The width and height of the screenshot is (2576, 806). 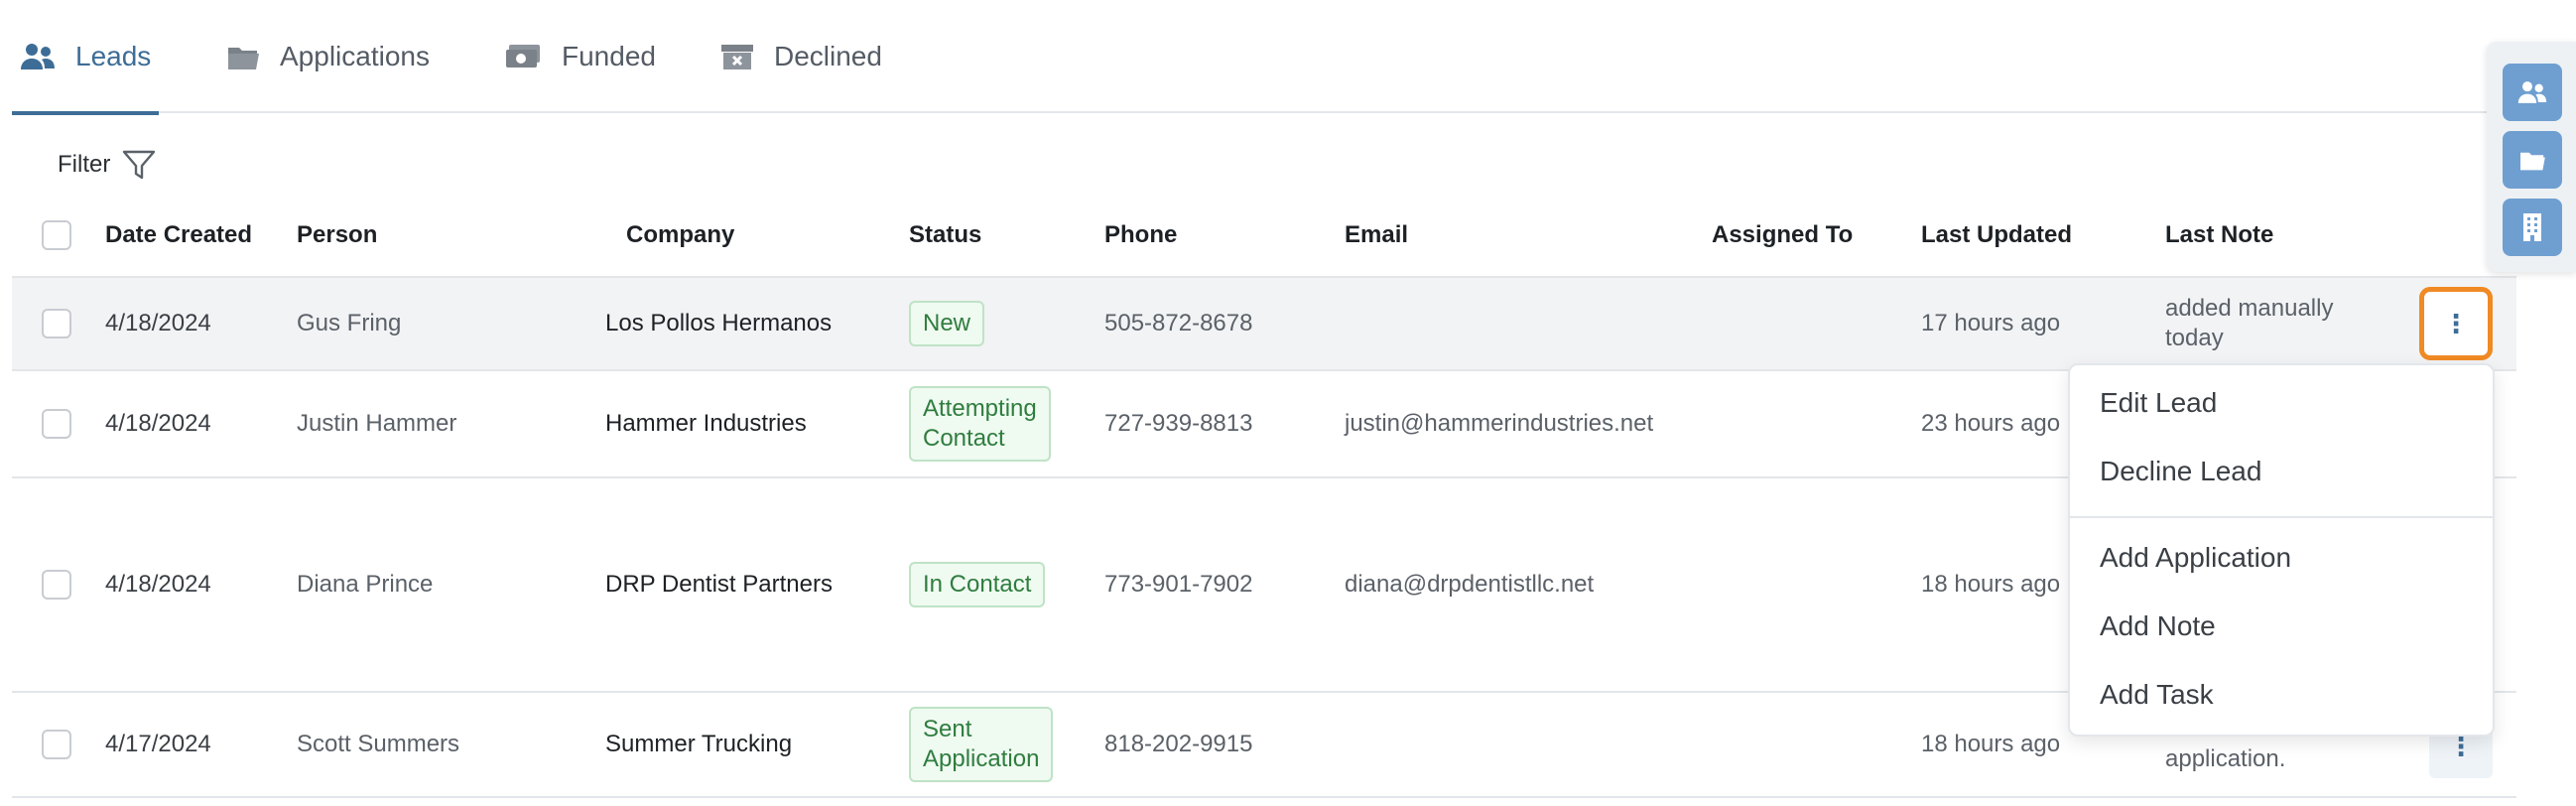 What do you see at coordinates (2180, 471) in the screenshot?
I see `menu-decline-lead: Decline Lead` at bounding box center [2180, 471].